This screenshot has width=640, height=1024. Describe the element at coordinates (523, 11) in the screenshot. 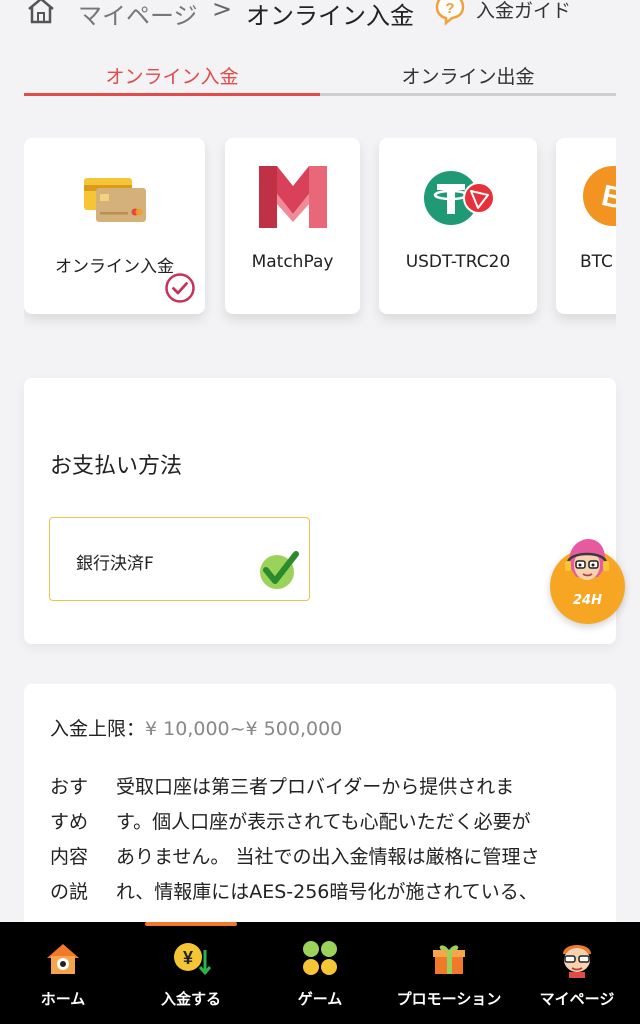

I see `deposit-guide-link: 入金ガイド` at that location.